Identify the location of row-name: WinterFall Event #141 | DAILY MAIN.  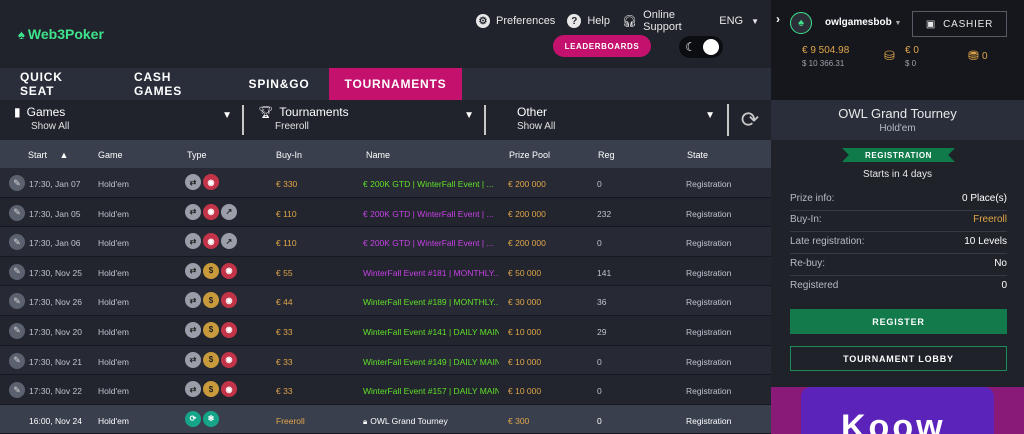
(431, 331).